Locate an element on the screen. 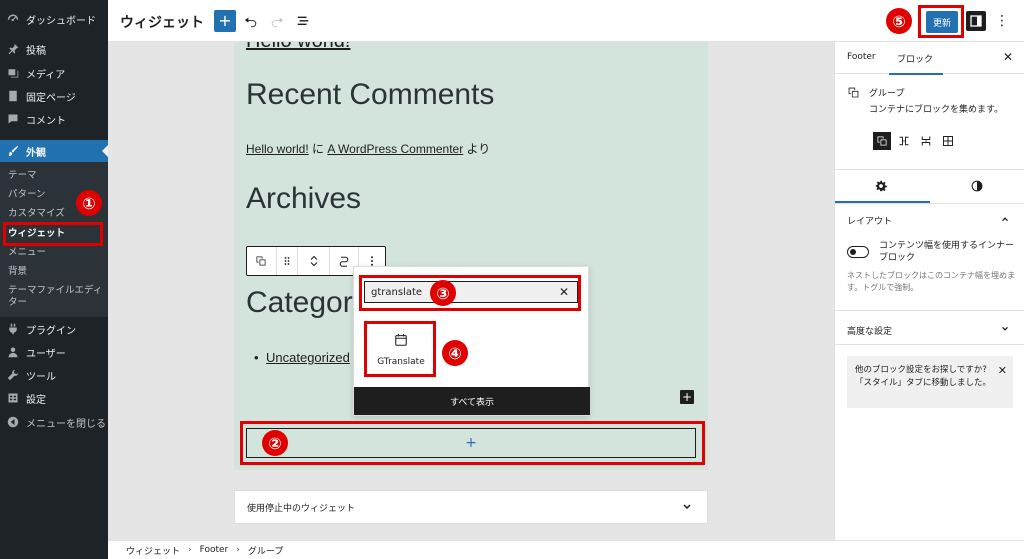 Image resolution: width=1024 pixels, height=559 pixels. submenu-themes: テーマ is located at coordinates (56, 176).